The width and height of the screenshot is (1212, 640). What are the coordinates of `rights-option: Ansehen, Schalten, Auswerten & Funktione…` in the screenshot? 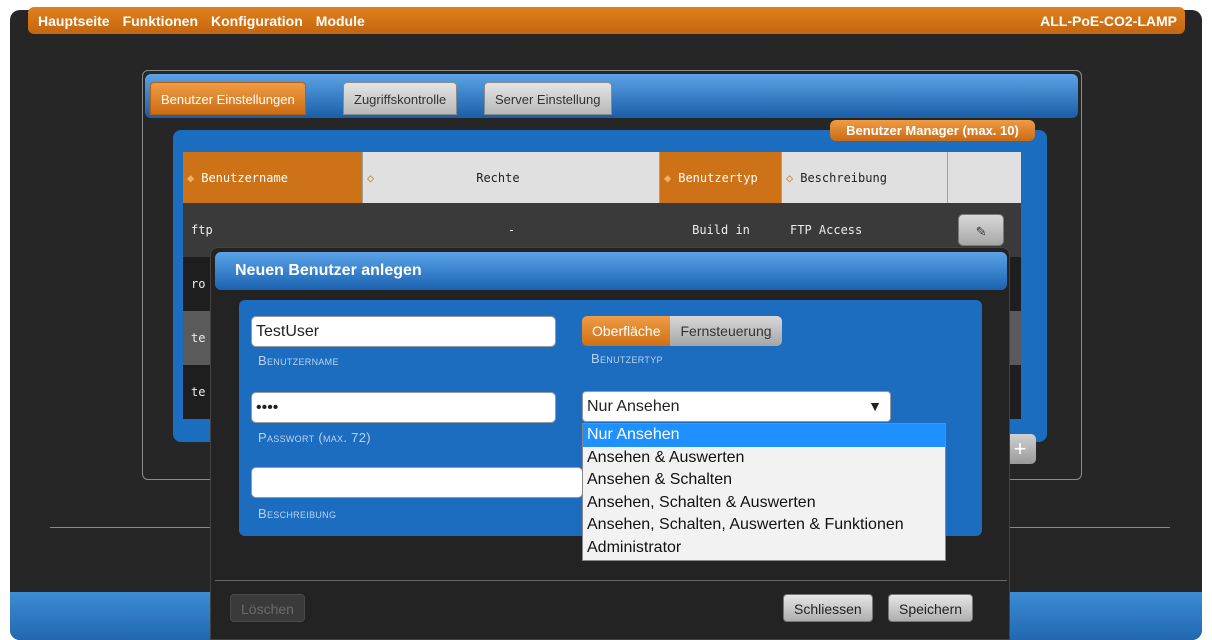 It's located at (764, 525).